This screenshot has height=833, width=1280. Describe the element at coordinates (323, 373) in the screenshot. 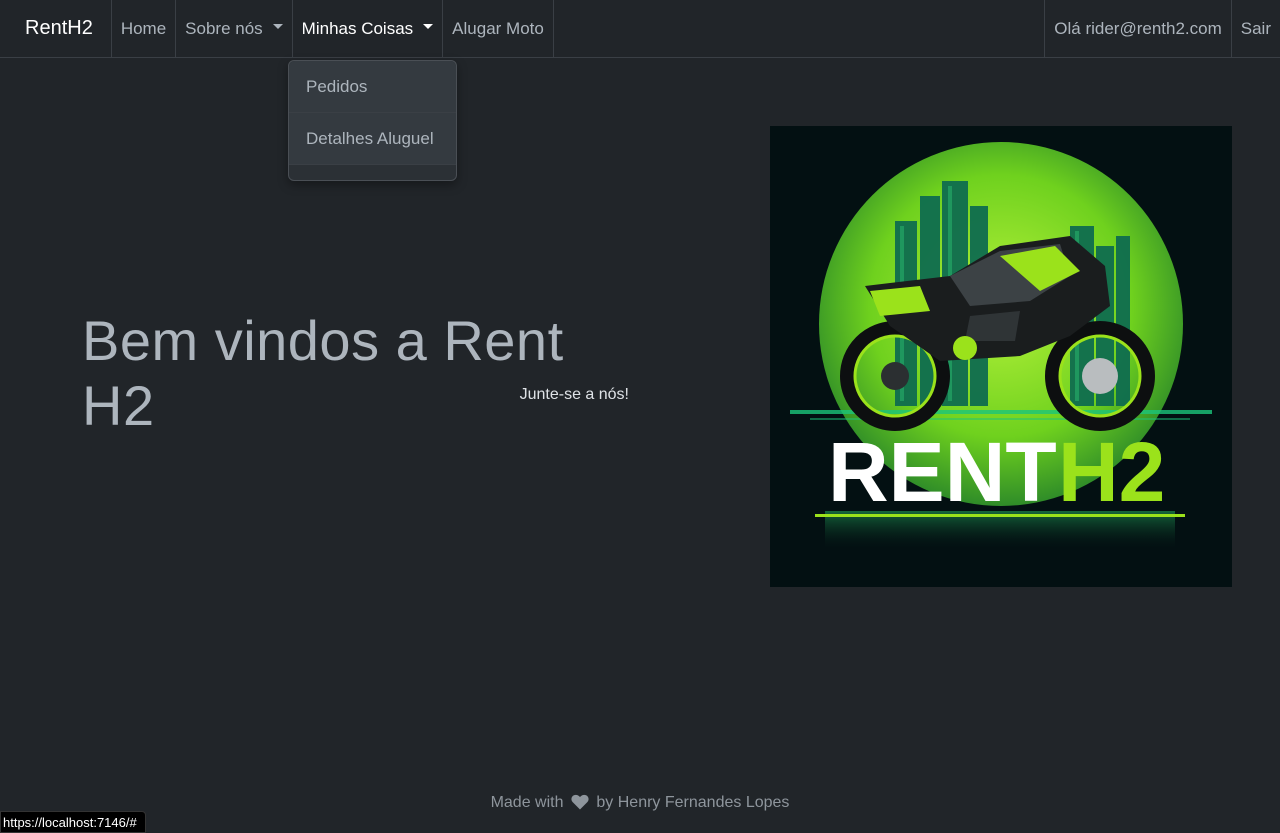

I see `hero-title: Bem vindos a Rent H2` at that location.